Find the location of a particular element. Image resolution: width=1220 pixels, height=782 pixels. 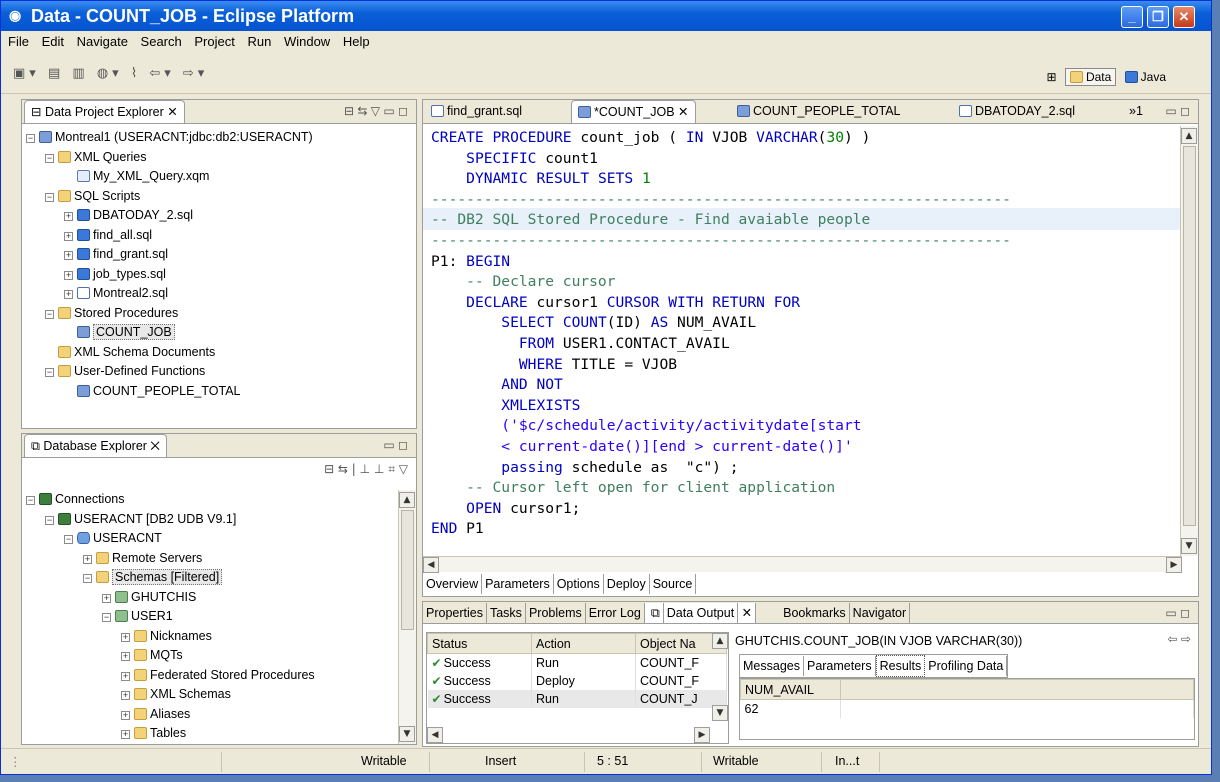

ops-scroll-left-icon: ◀ is located at coordinates (435, 735).